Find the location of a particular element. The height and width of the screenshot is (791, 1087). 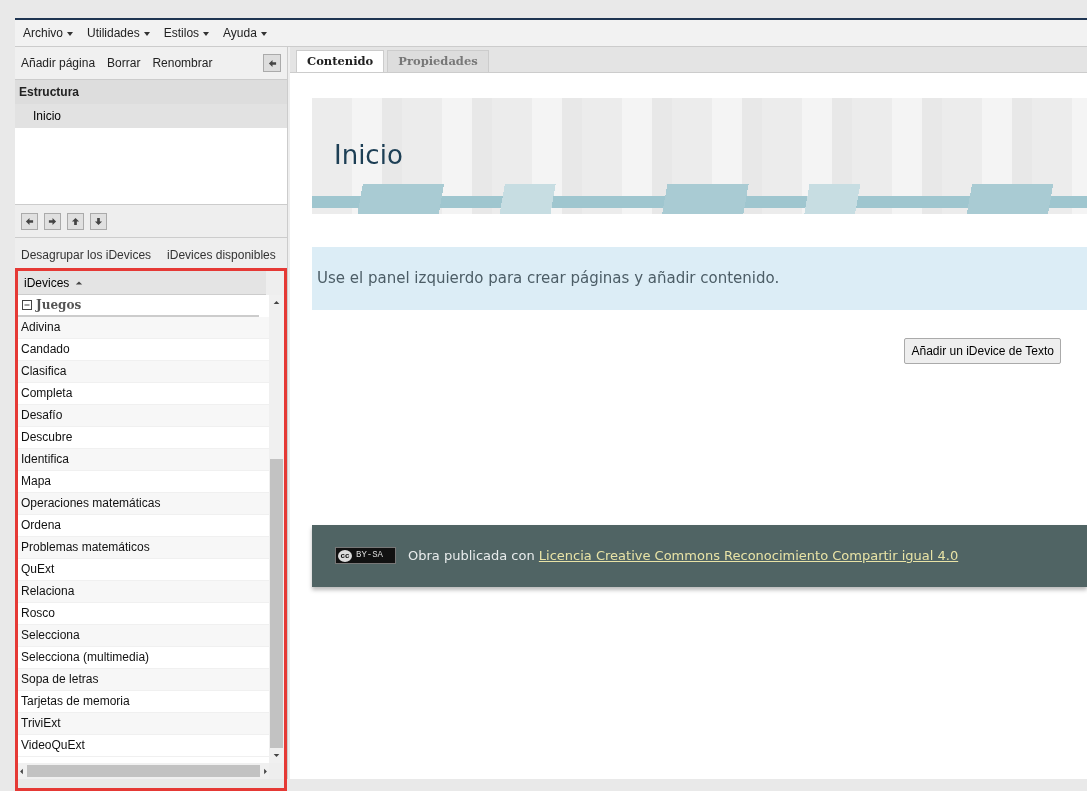

panel-link: iDevices disponibles is located at coordinates (221, 255).